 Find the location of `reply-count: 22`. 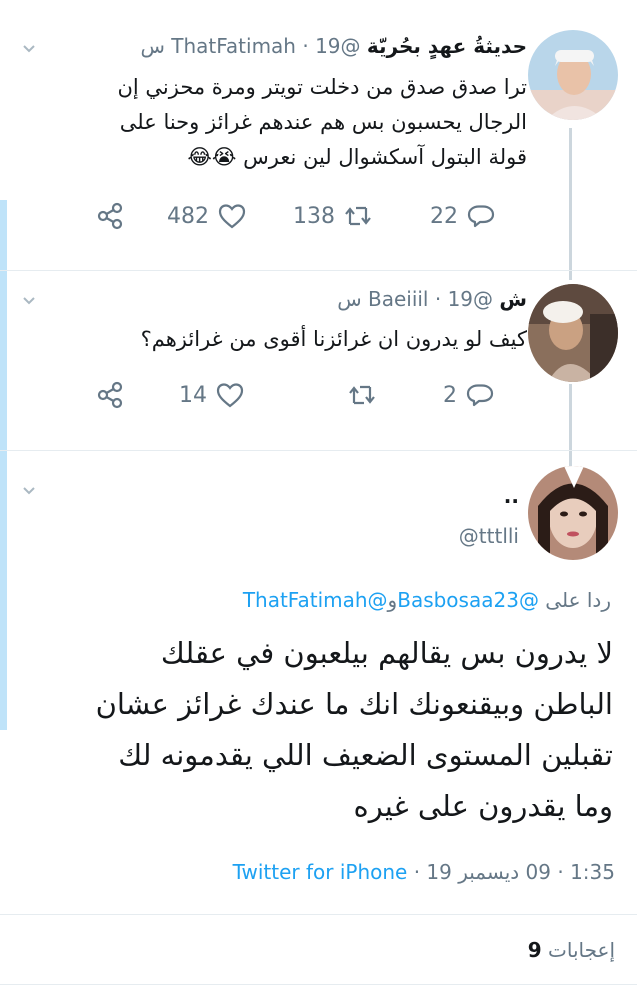

reply-count: 22 is located at coordinates (444, 216).